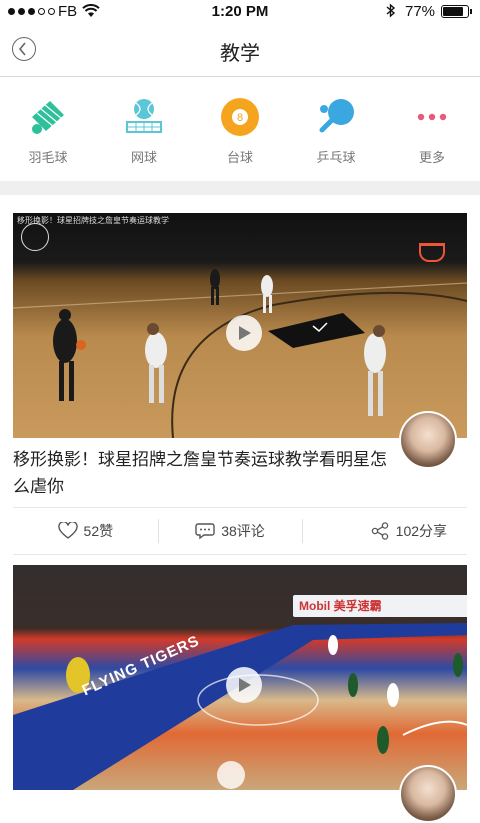 This screenshot has height=823, width=480. I want to click on category-label: 台球, so click(239, 157).